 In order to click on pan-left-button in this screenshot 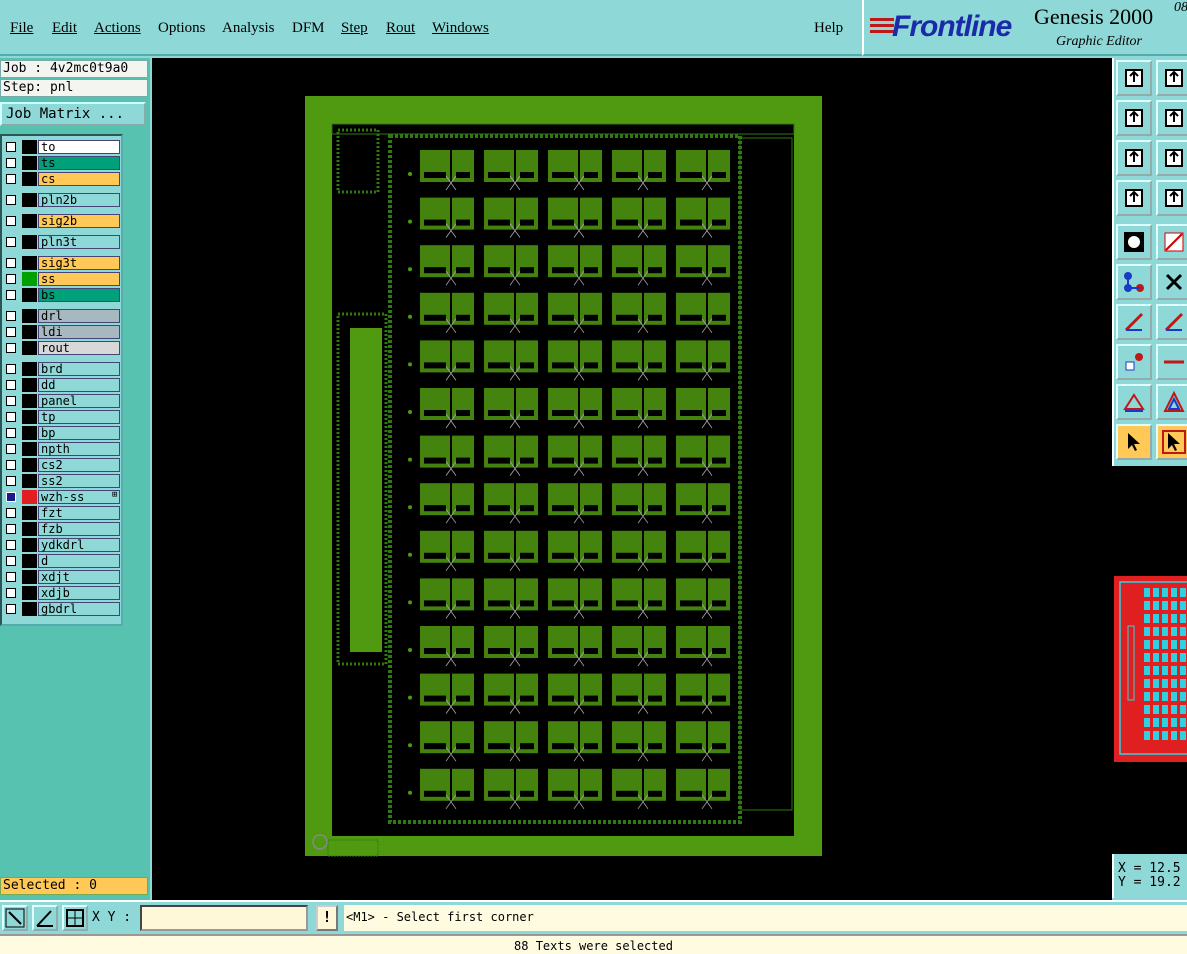, I will do `click(1134, 118)`.